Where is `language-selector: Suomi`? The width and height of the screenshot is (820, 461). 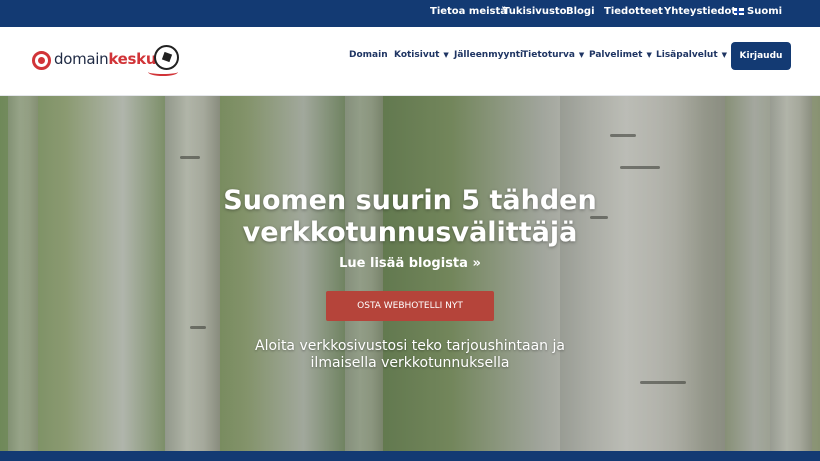 language-selector: Suomi is located at coordinates (758, 11).